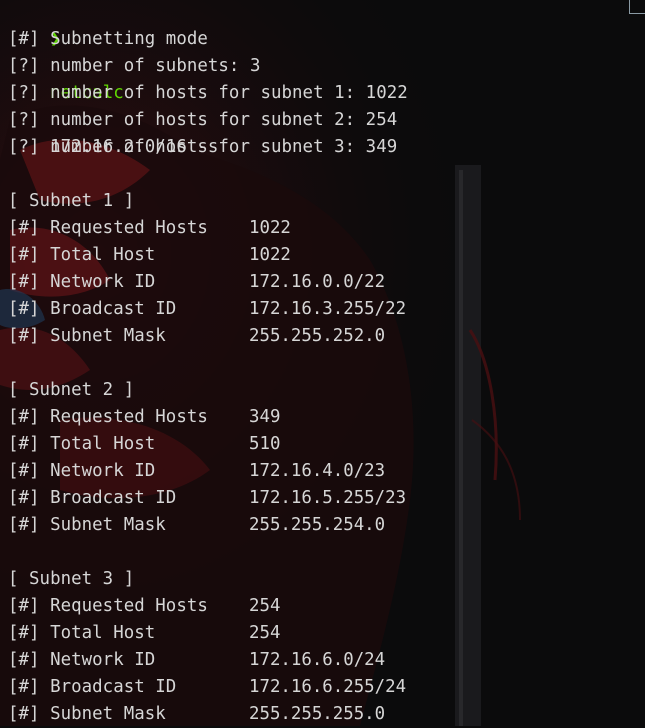 The image size is (645, 728). Describe the element at coordinates (82, 255) in the screenshot. I see `subnet-1-total-host-label: [#] Total Host` at that location.